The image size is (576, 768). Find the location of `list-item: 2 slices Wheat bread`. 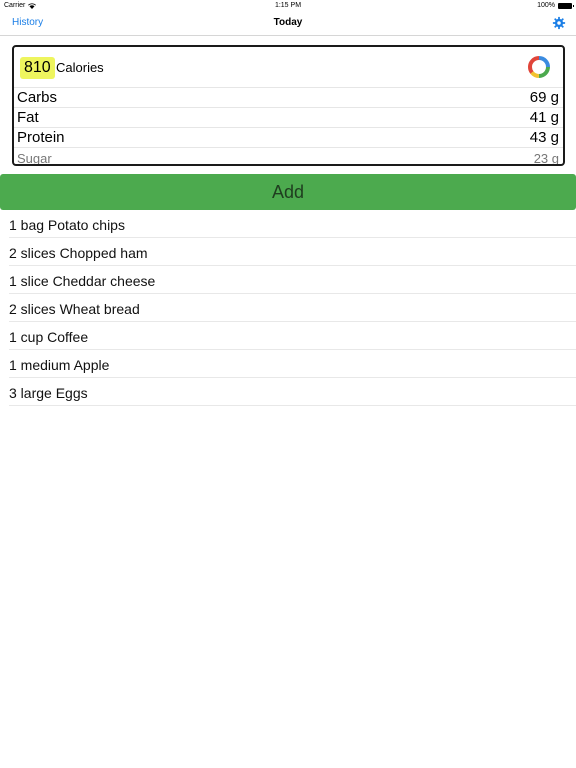

list-item: 2 slices Wheat bread is located at coordinates (292, 308).